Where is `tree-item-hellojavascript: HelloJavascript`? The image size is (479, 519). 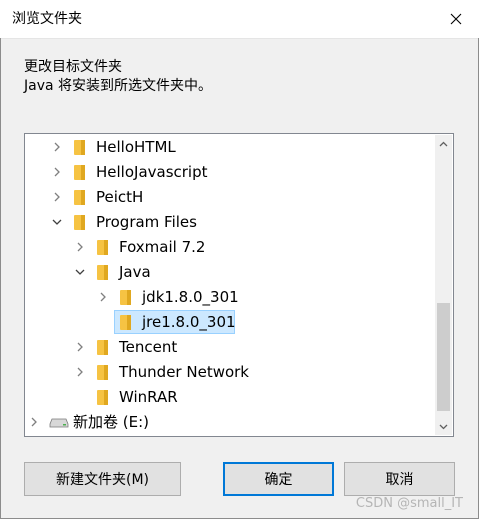 tree-item-hellojavascript: HelloJavascript is located at coordinates (230, 172).